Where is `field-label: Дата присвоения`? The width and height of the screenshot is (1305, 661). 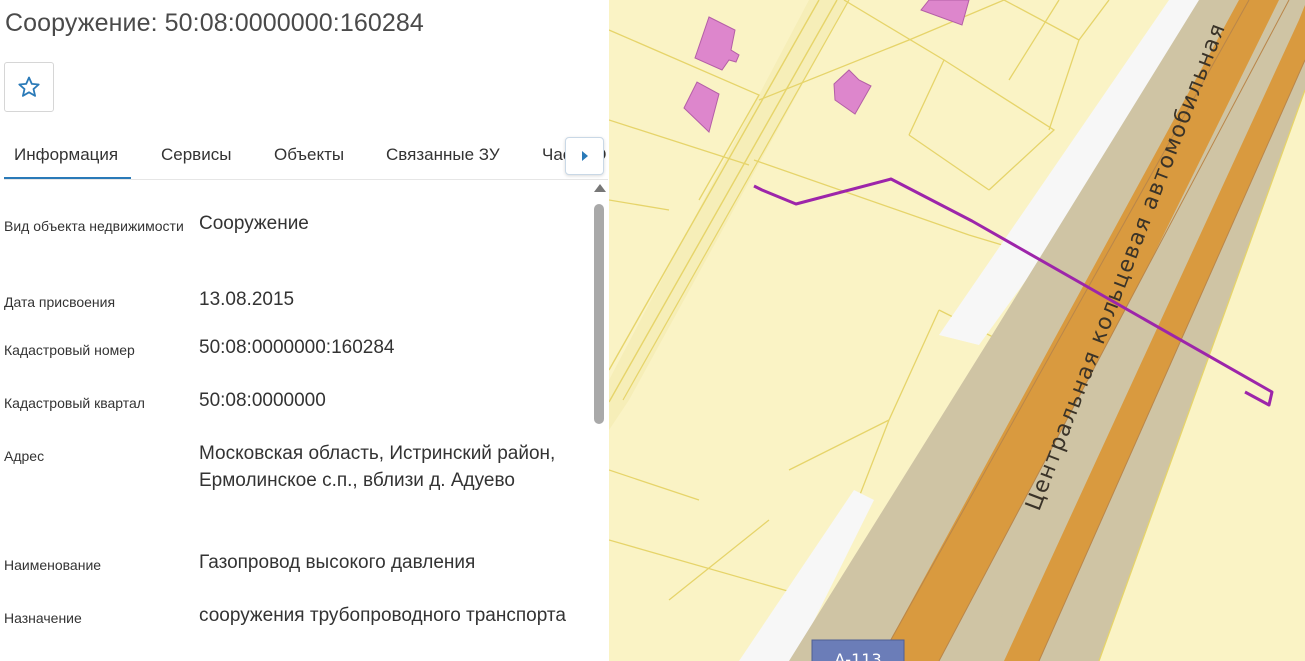 field-label: Дата присвоения is located at coordinates (60, 302).